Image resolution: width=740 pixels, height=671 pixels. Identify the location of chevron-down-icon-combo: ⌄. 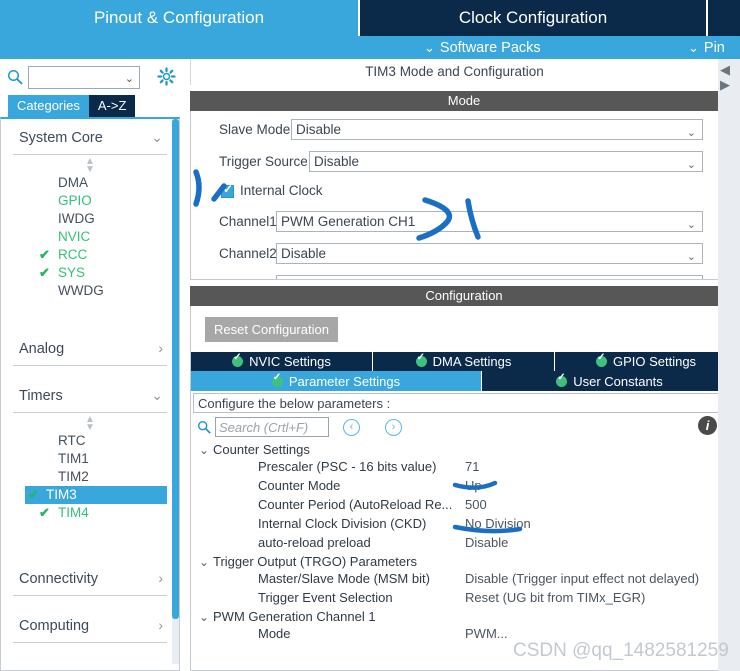
(129, 79).